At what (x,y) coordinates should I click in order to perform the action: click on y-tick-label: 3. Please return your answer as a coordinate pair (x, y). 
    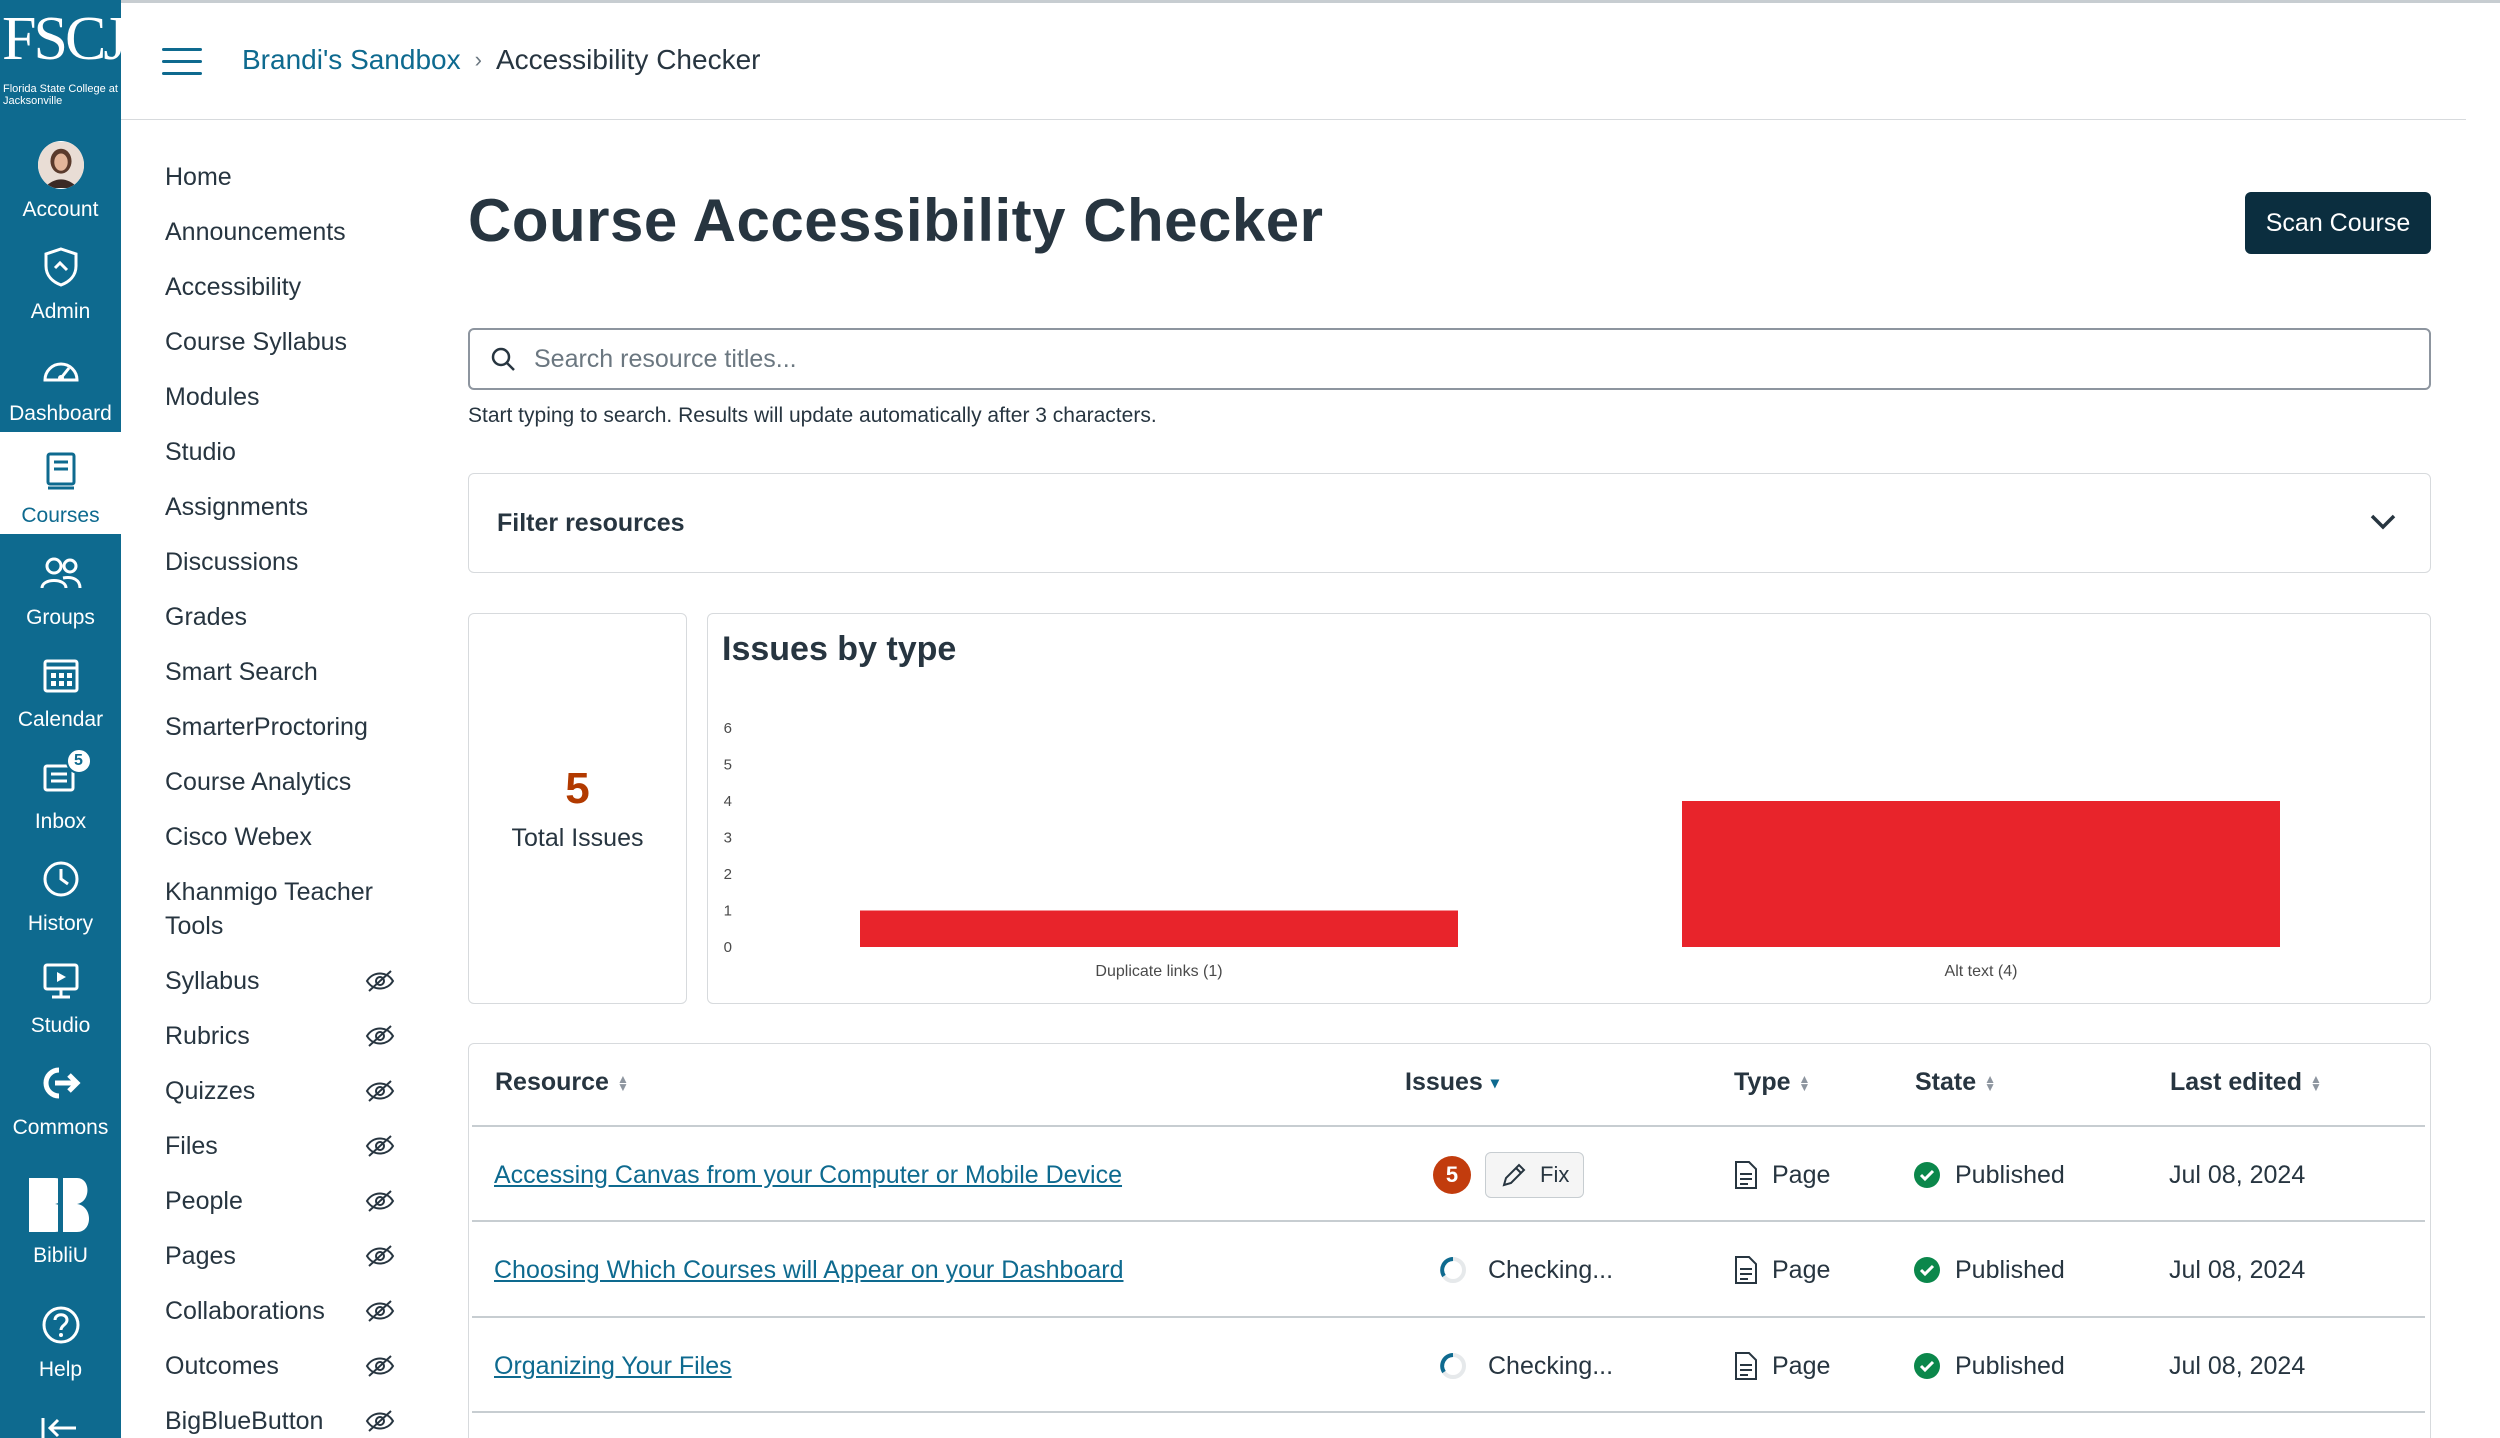
    Looking at the image, I should click on (728, 838).